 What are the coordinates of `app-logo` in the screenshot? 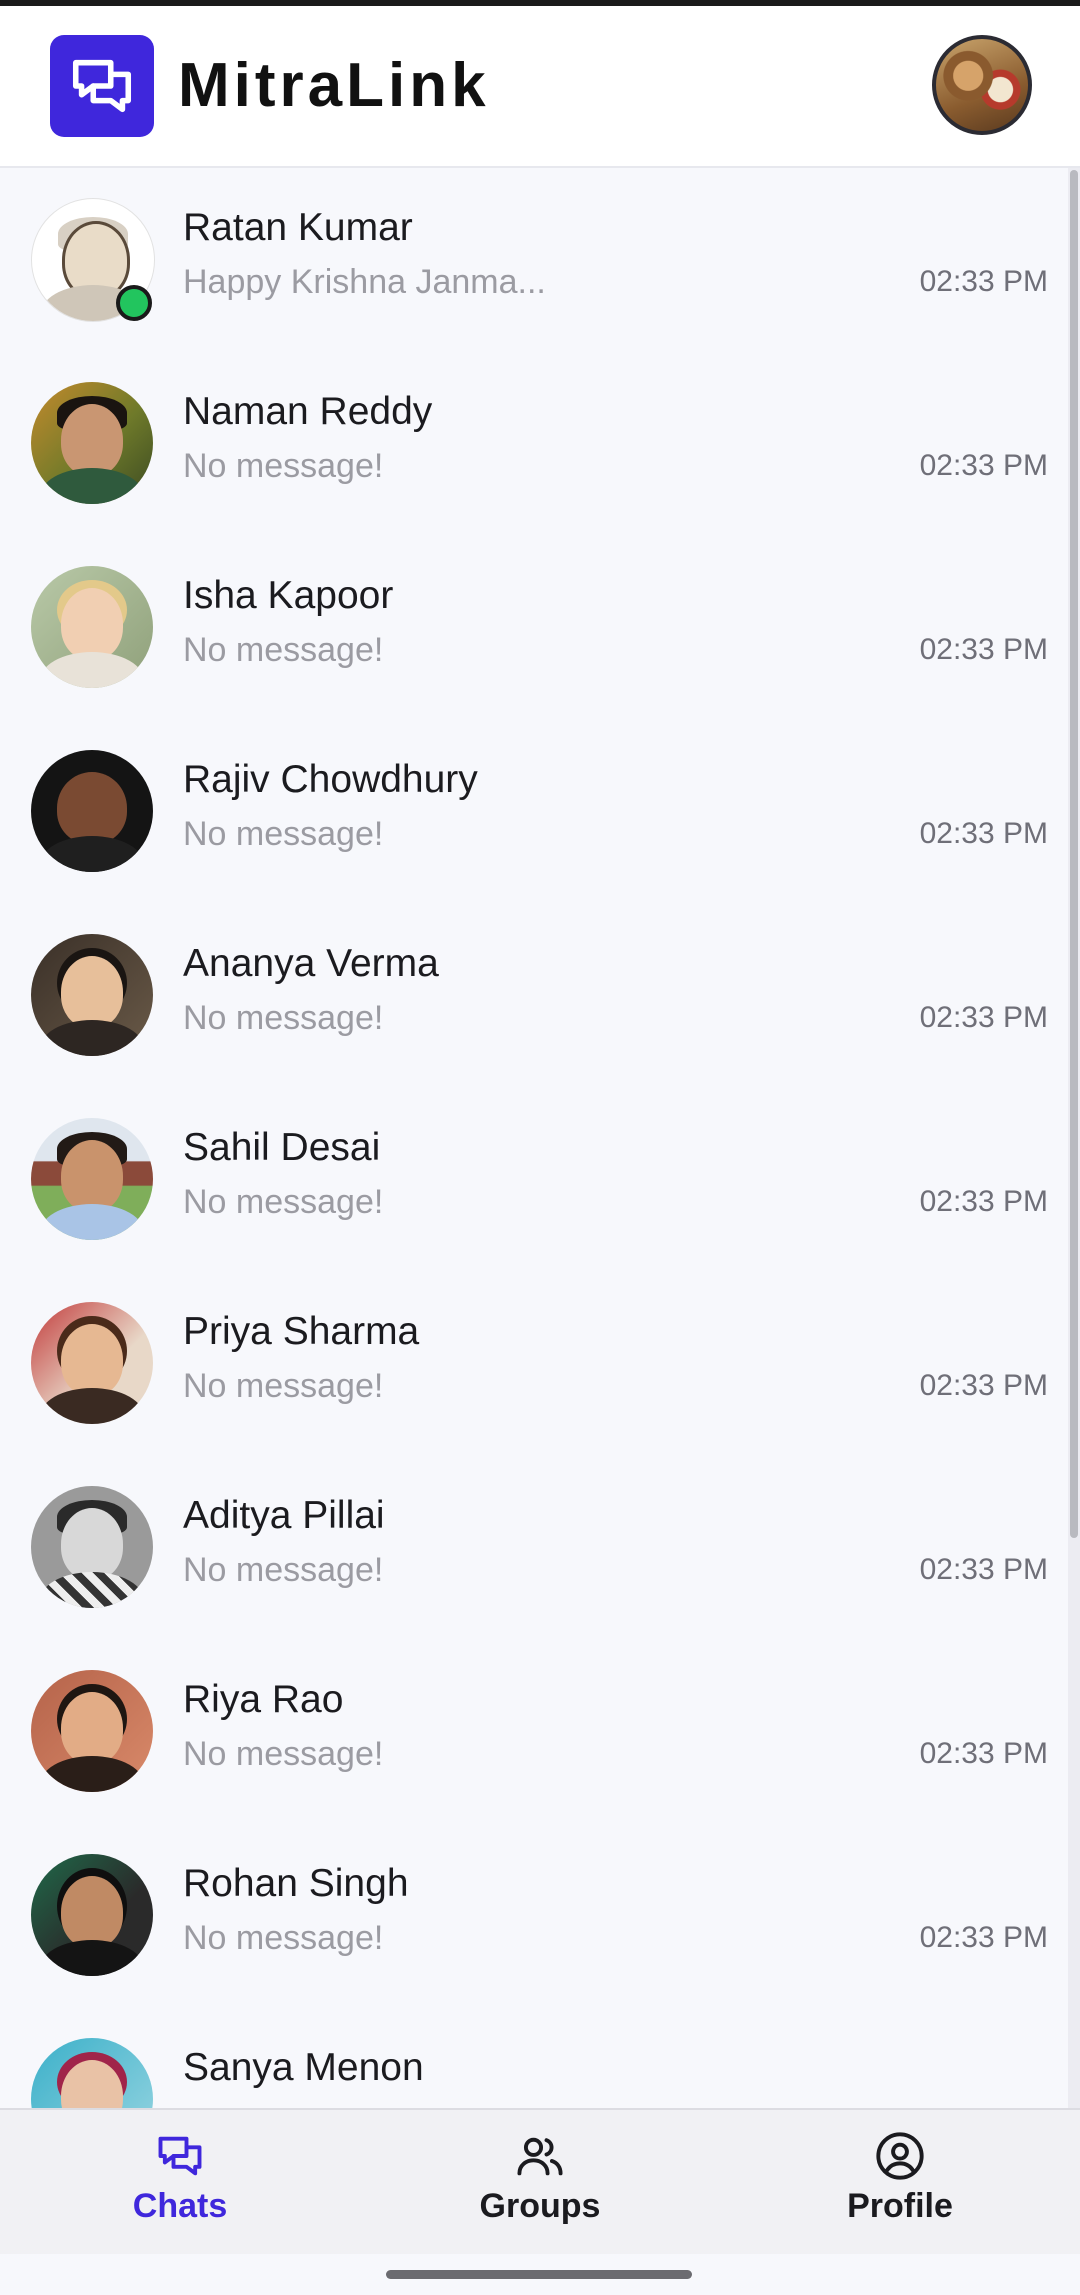 It's located at (102, 86).